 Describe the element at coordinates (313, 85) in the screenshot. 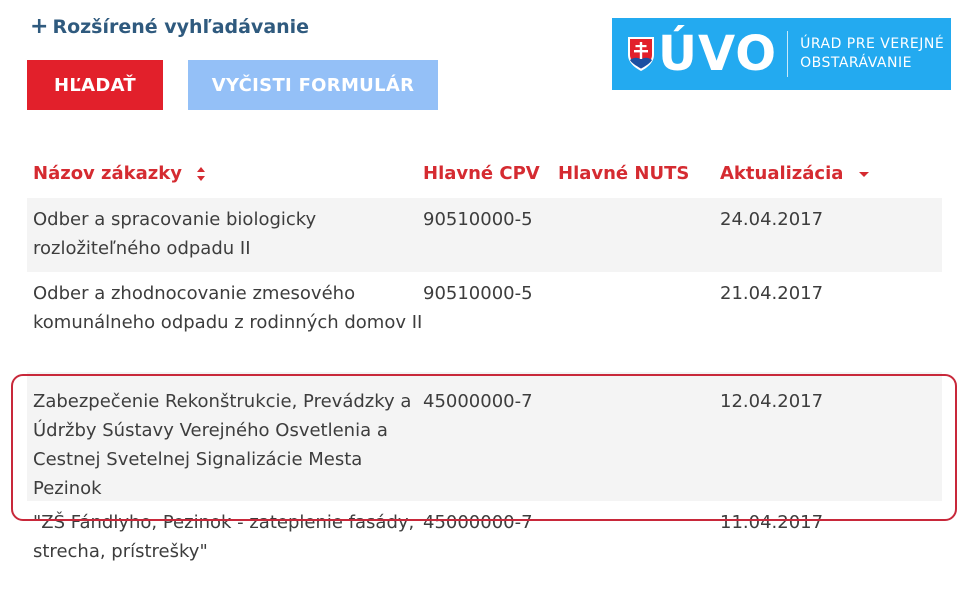

I see `clear-form-button: VYČISTI FORMULÁR` at that location.